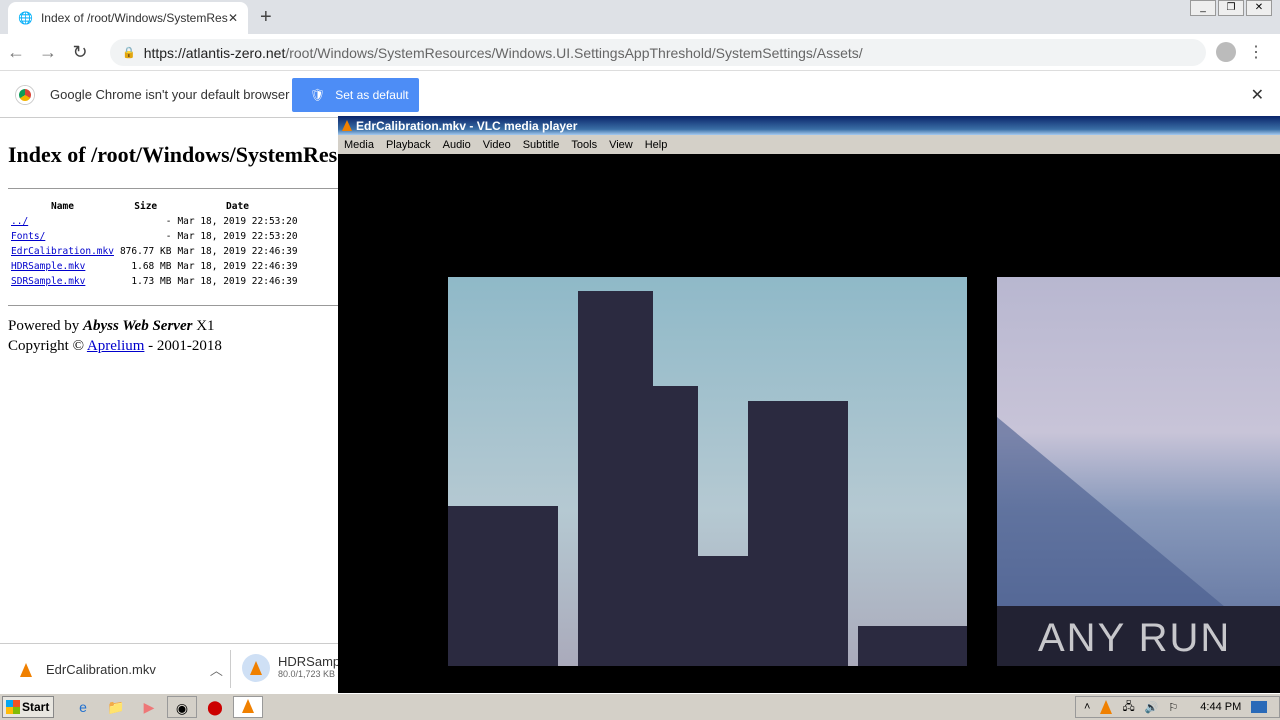  I want to click on vlc-tray-icon, so click(1106, 707).